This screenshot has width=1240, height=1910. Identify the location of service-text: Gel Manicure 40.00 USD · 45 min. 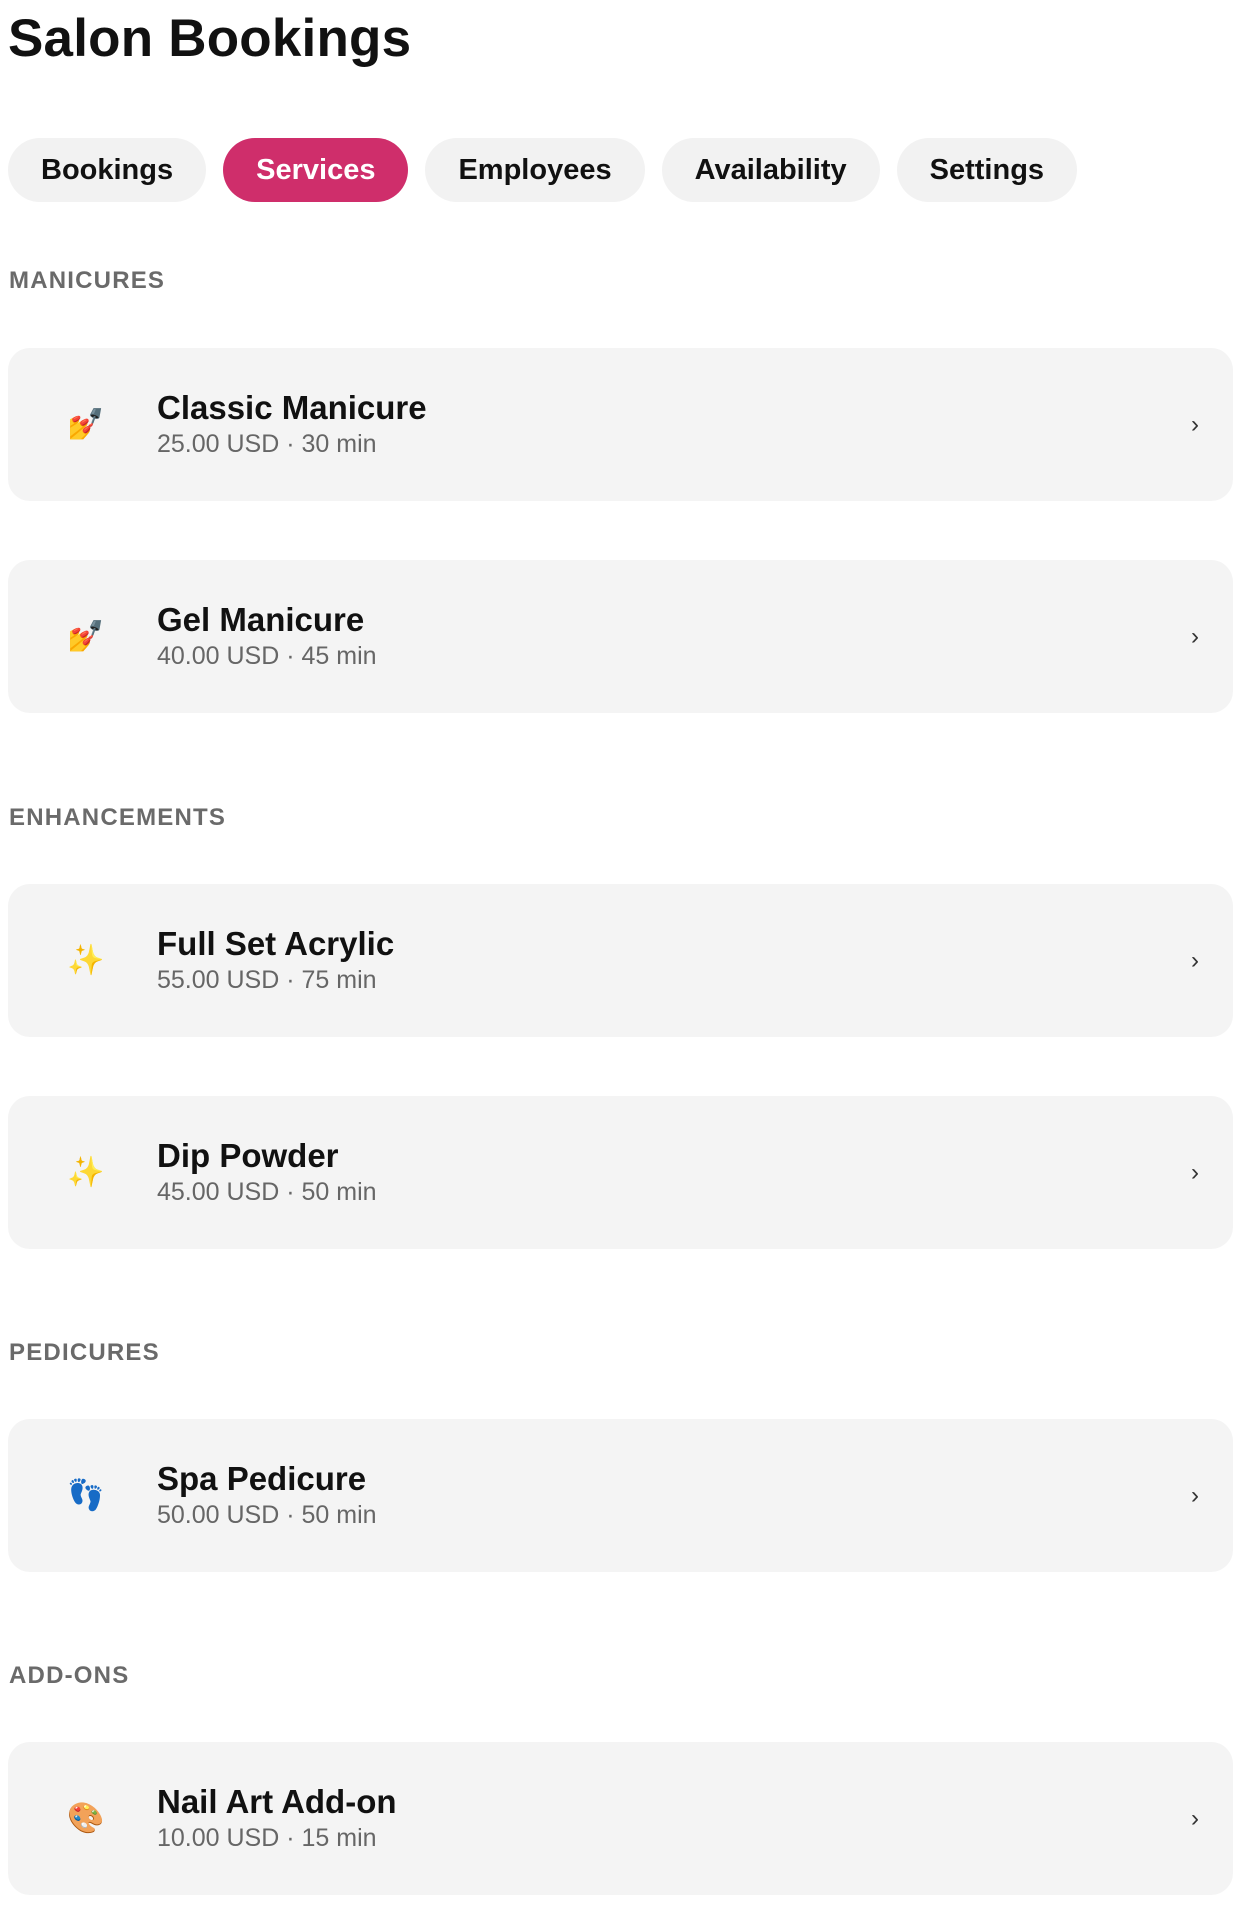
(267, 636).